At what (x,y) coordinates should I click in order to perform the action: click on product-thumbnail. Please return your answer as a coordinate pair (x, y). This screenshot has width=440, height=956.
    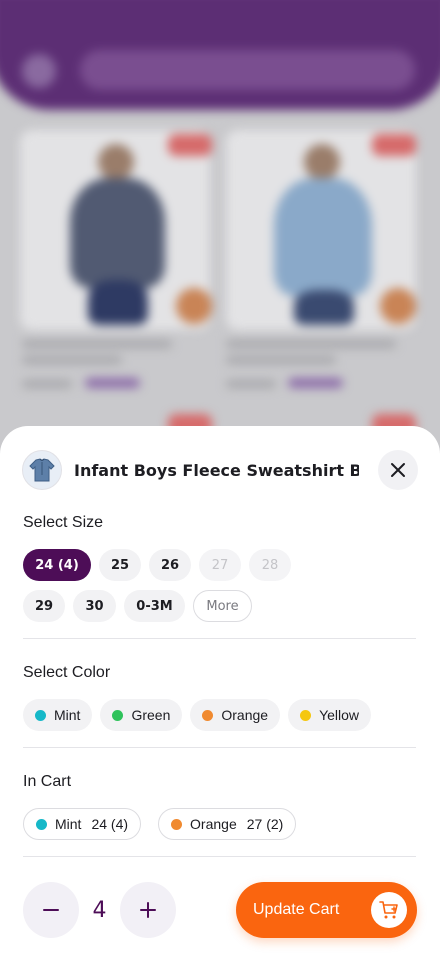
    Looking at the image, I should click on (42, 470).